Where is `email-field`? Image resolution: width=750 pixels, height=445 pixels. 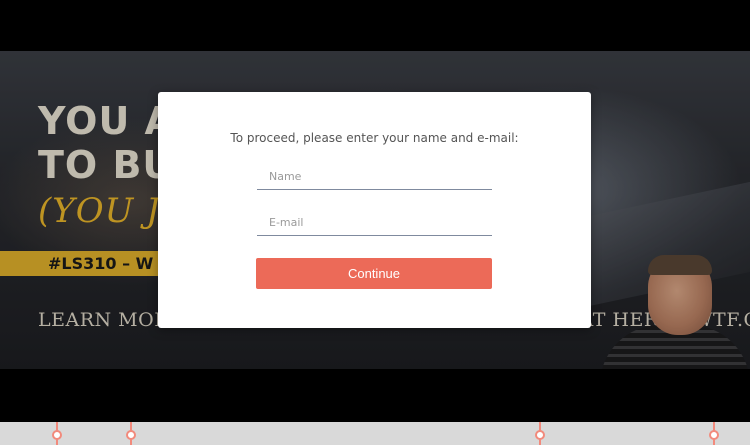 email-field is located at coordinates (374, 223).